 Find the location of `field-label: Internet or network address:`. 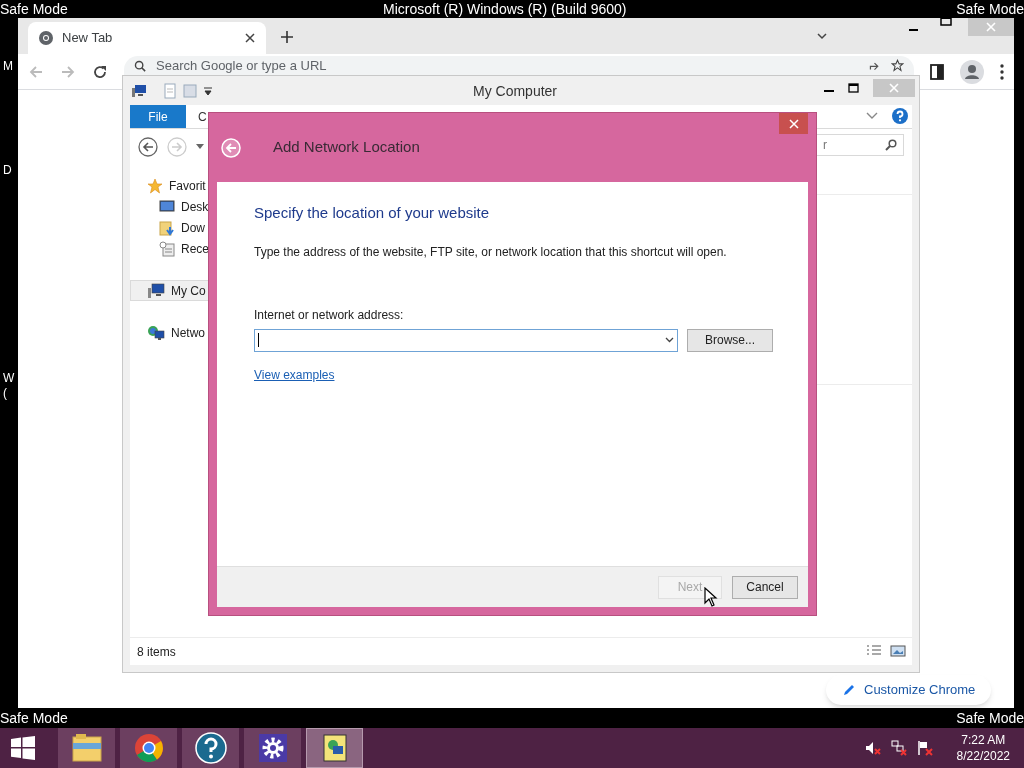

field-label: Internet or network address: is located at coordinates (329, 315).